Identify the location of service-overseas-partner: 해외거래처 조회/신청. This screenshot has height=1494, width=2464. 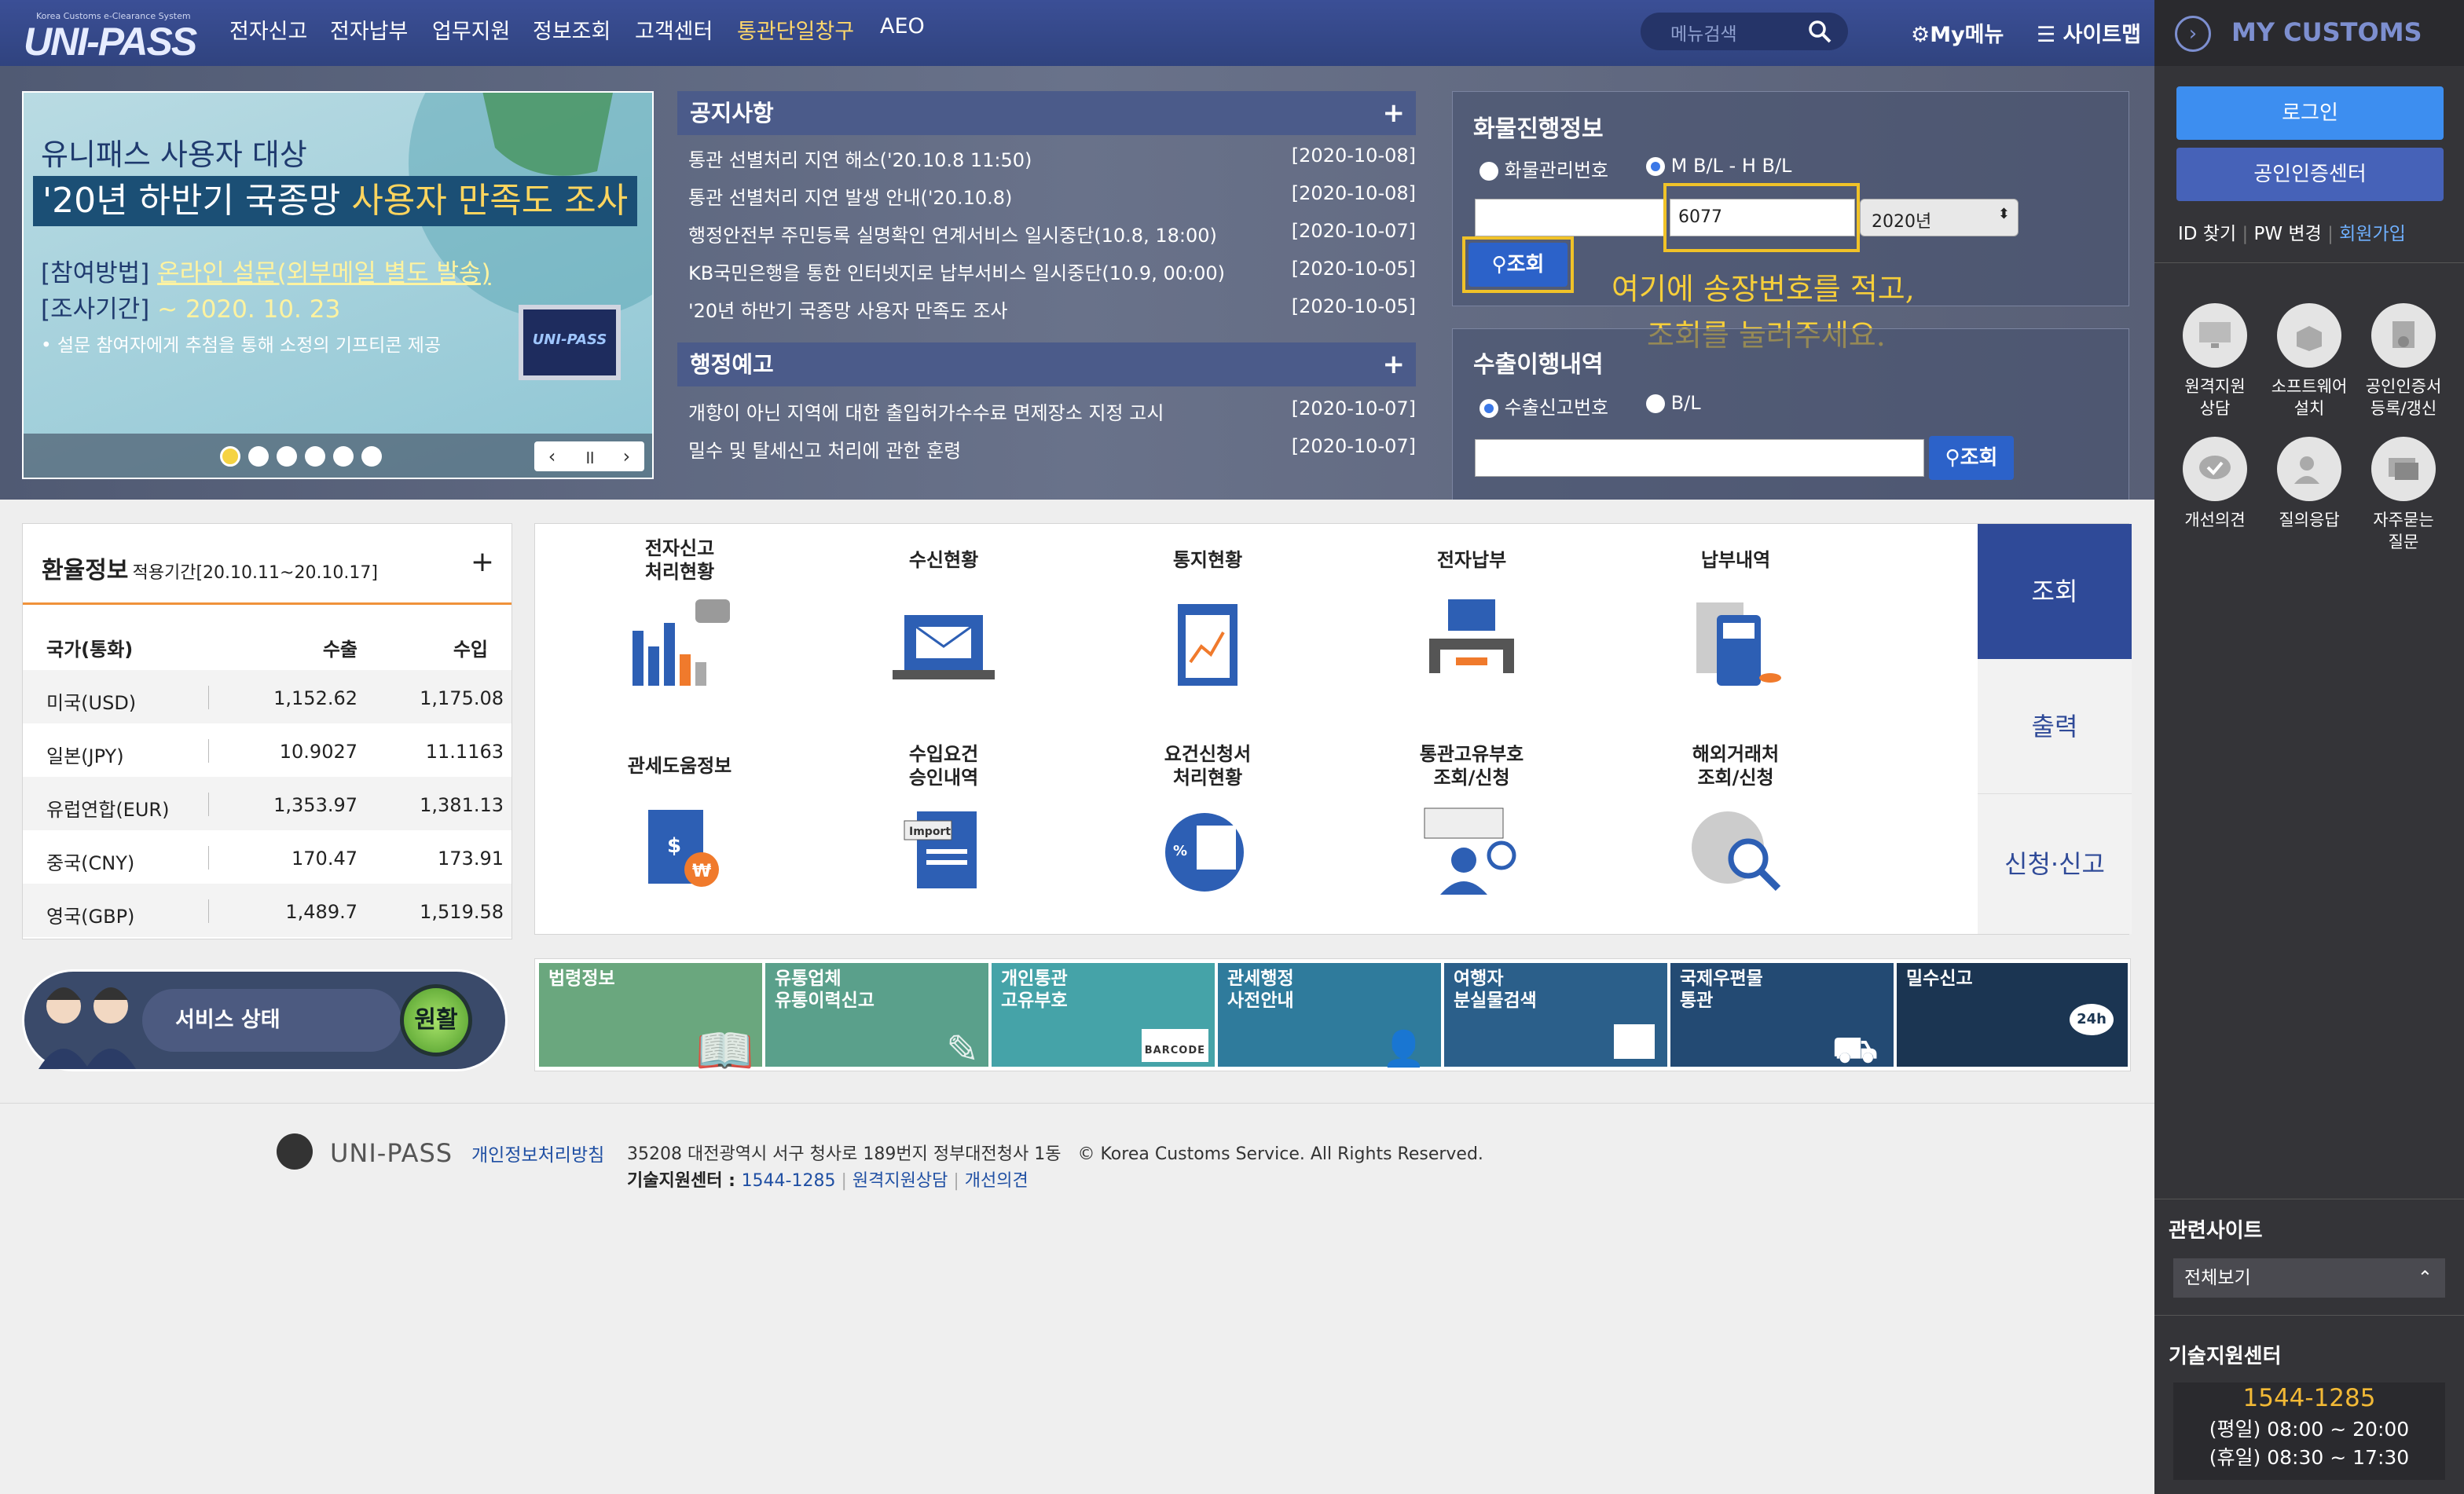
(1736, 829).